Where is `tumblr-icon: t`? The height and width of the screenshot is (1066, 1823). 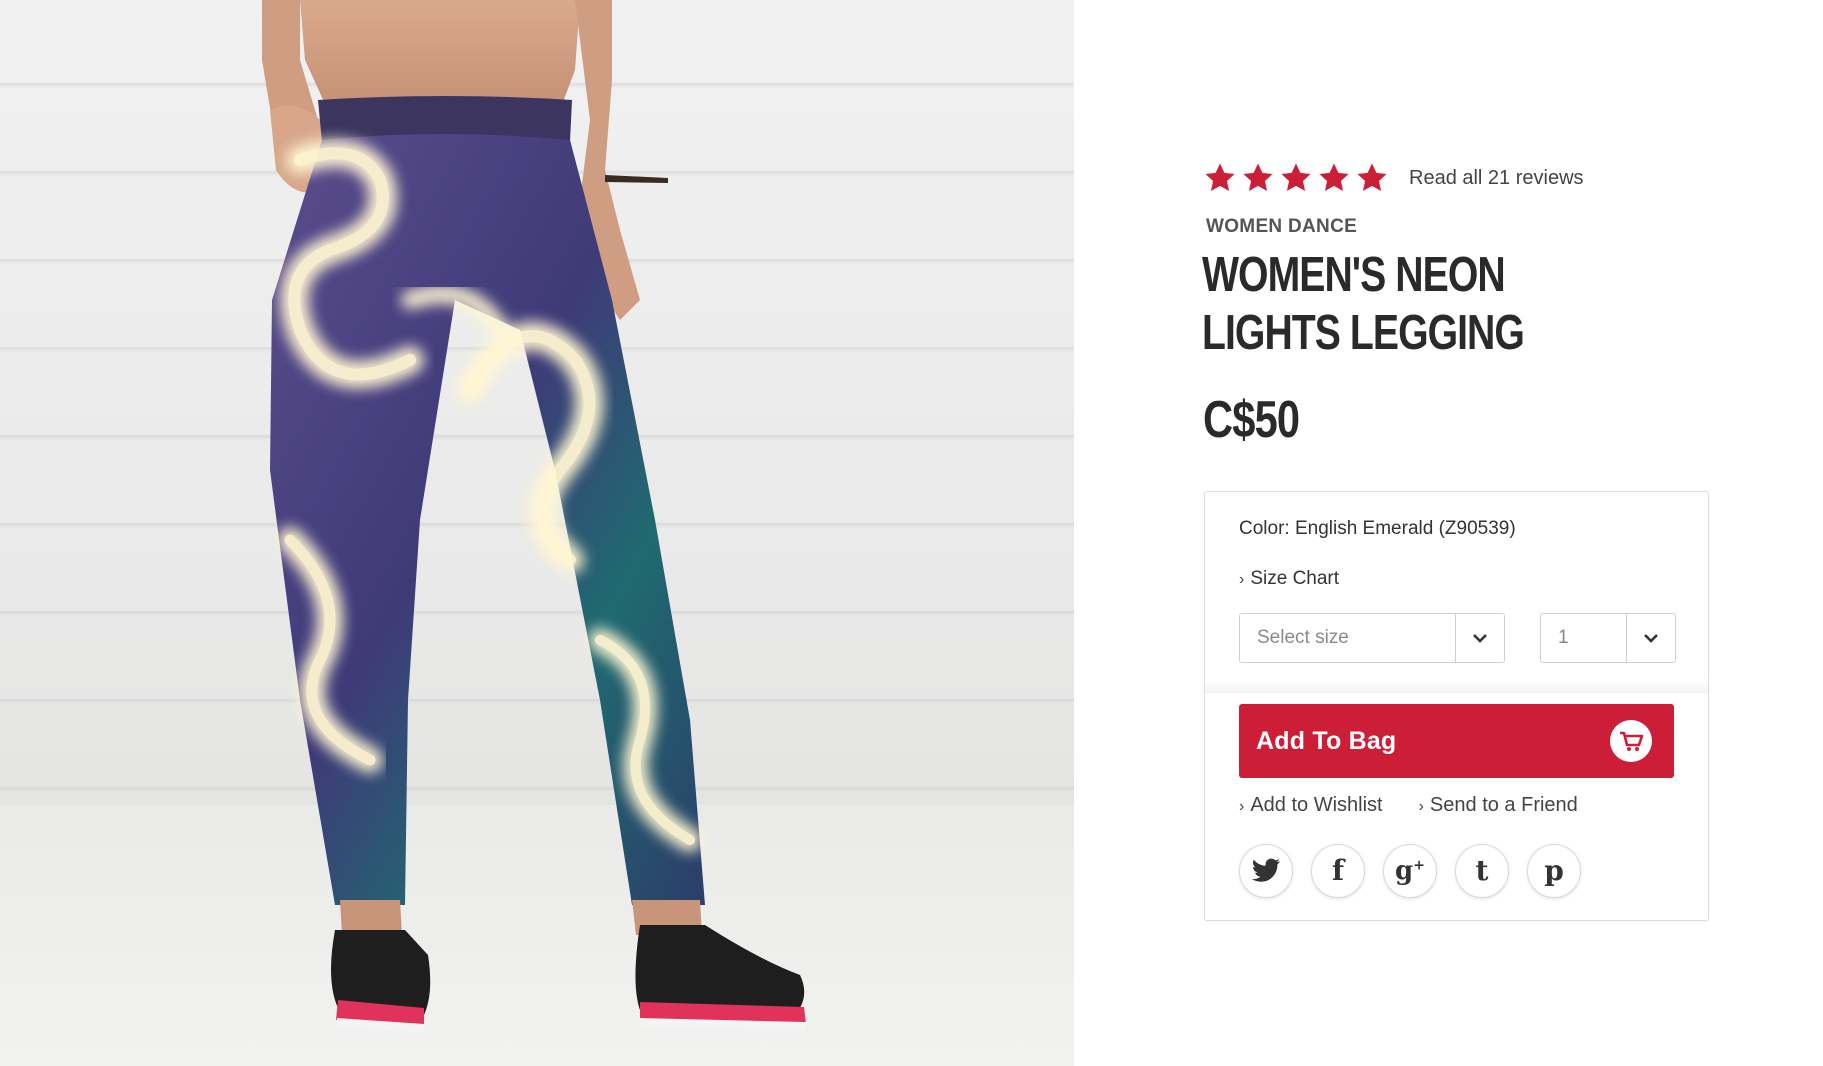 tumblr-icon: t is located at coordinates (1482, 870).